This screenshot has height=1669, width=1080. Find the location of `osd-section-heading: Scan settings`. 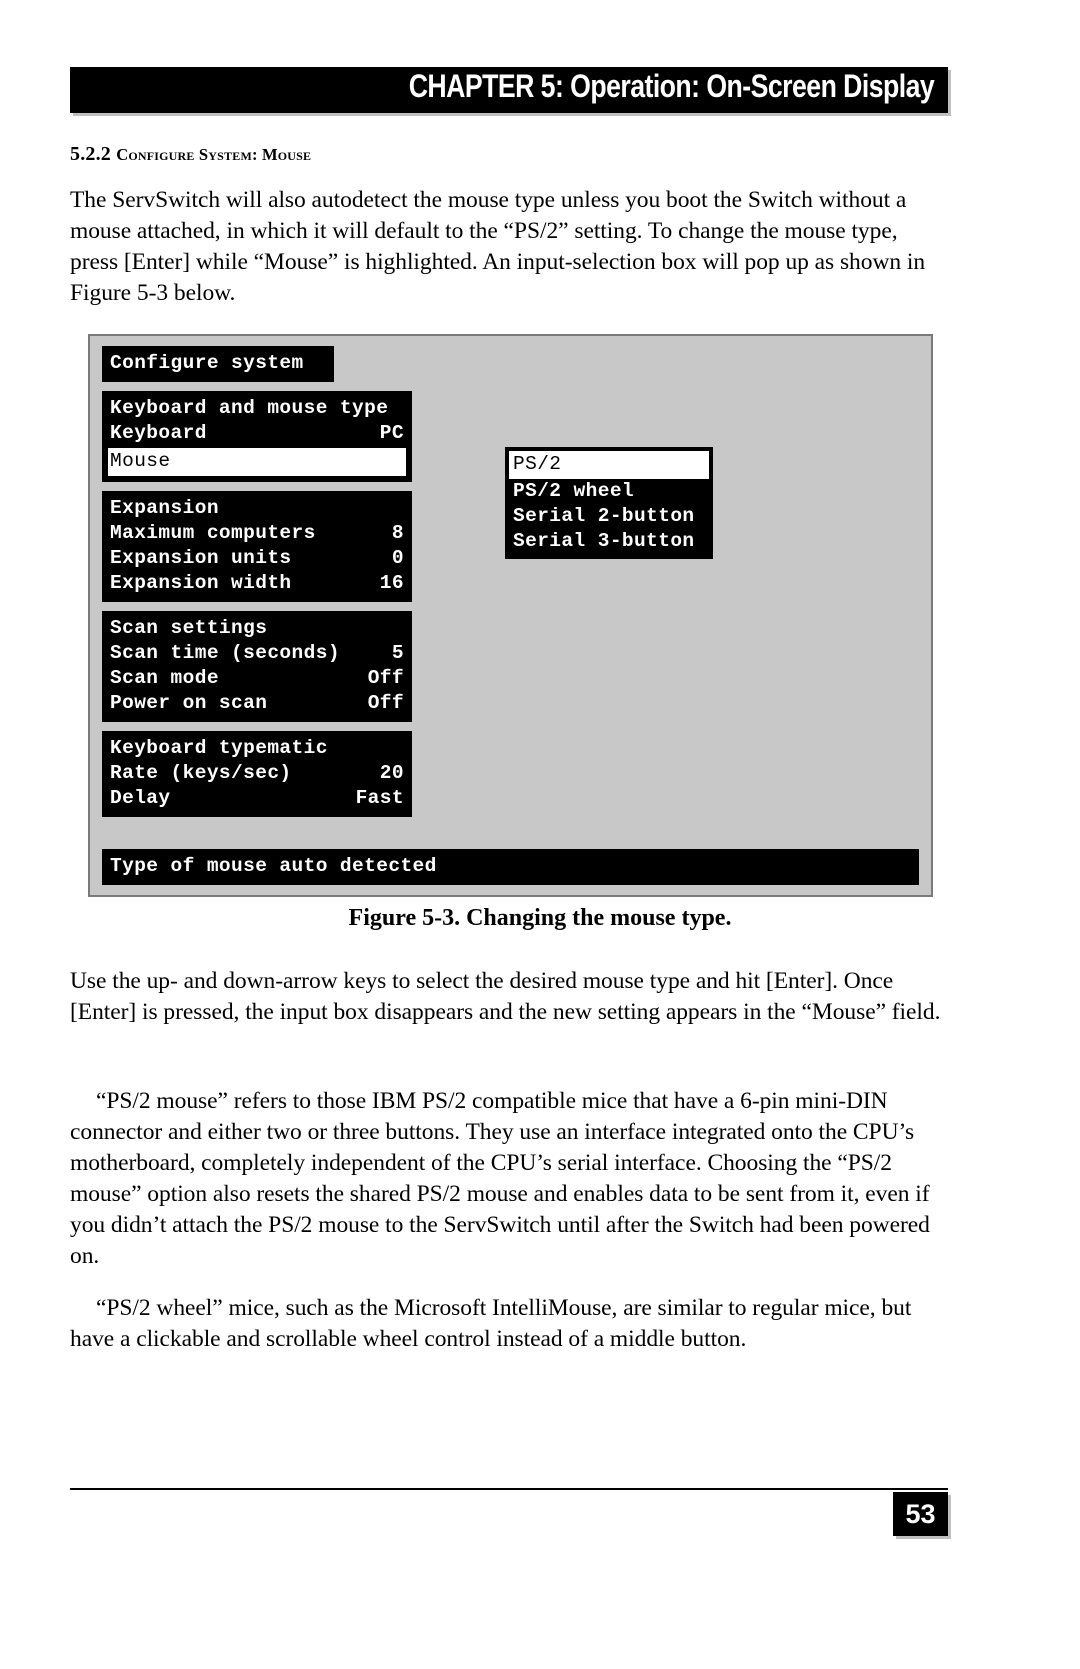

osd-section-heading: Scan settings is located at coordinates (189, 628).